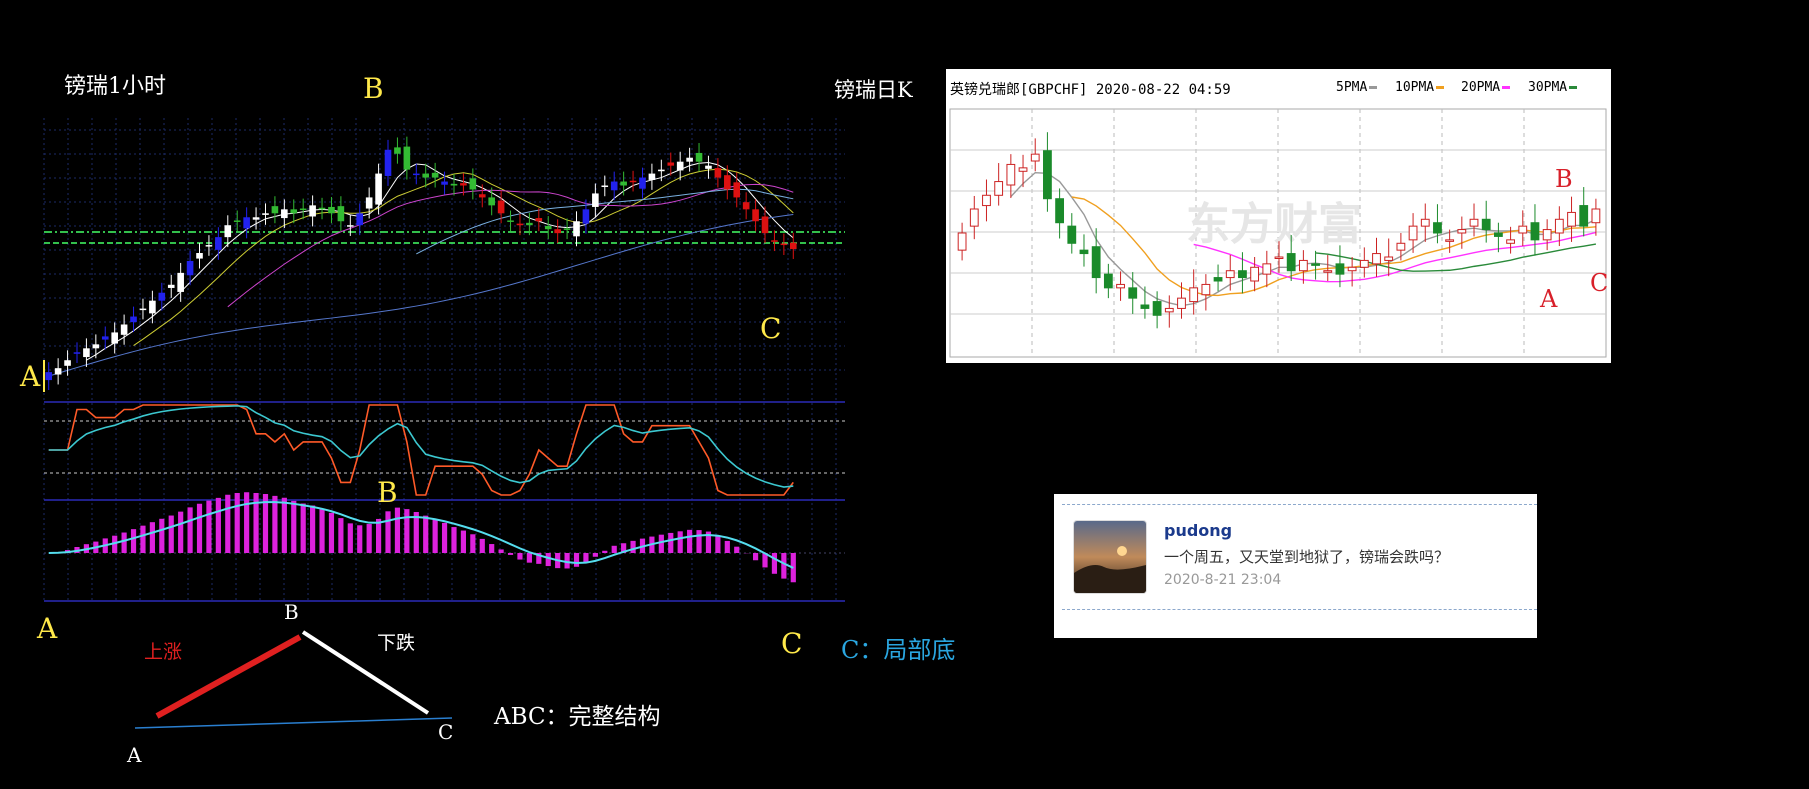 The width and height of the screenshot is (1809, 789). I want to click on osc-fast-line, so click(421, 450).